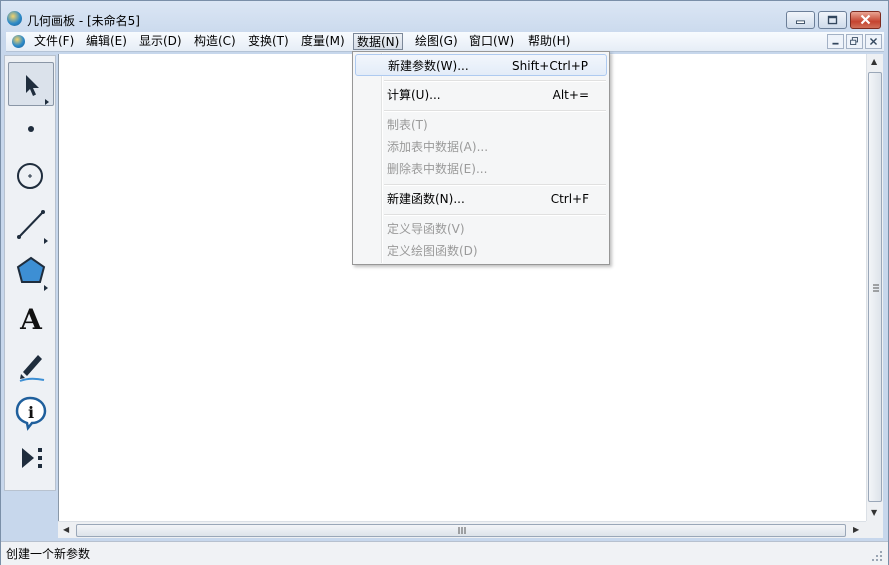 This screenshot has height=565, width=889. What do you see at coordinates (66, 529) in the screenshot?
I see `scroll-left-arrow-icon: ◀` at bounding box center [66, 529].